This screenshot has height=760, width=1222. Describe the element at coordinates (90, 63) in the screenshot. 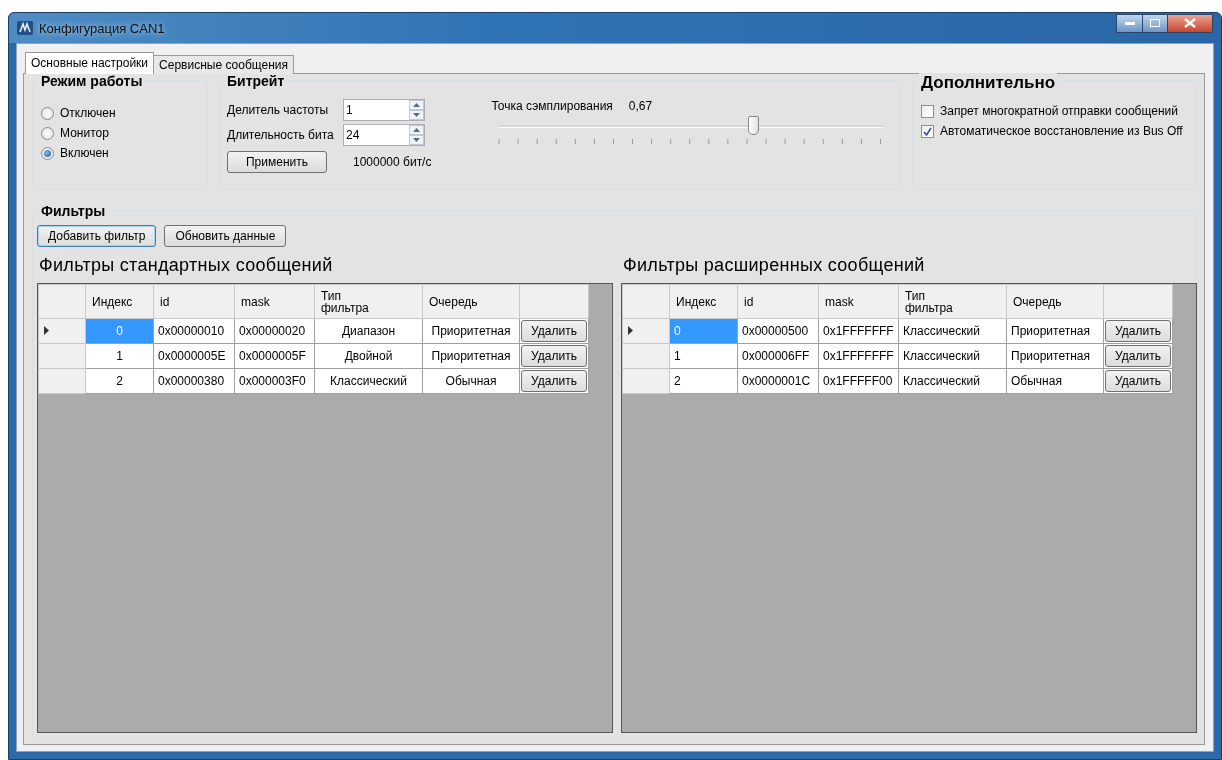

I see `tab: Основные настройки` at that location.